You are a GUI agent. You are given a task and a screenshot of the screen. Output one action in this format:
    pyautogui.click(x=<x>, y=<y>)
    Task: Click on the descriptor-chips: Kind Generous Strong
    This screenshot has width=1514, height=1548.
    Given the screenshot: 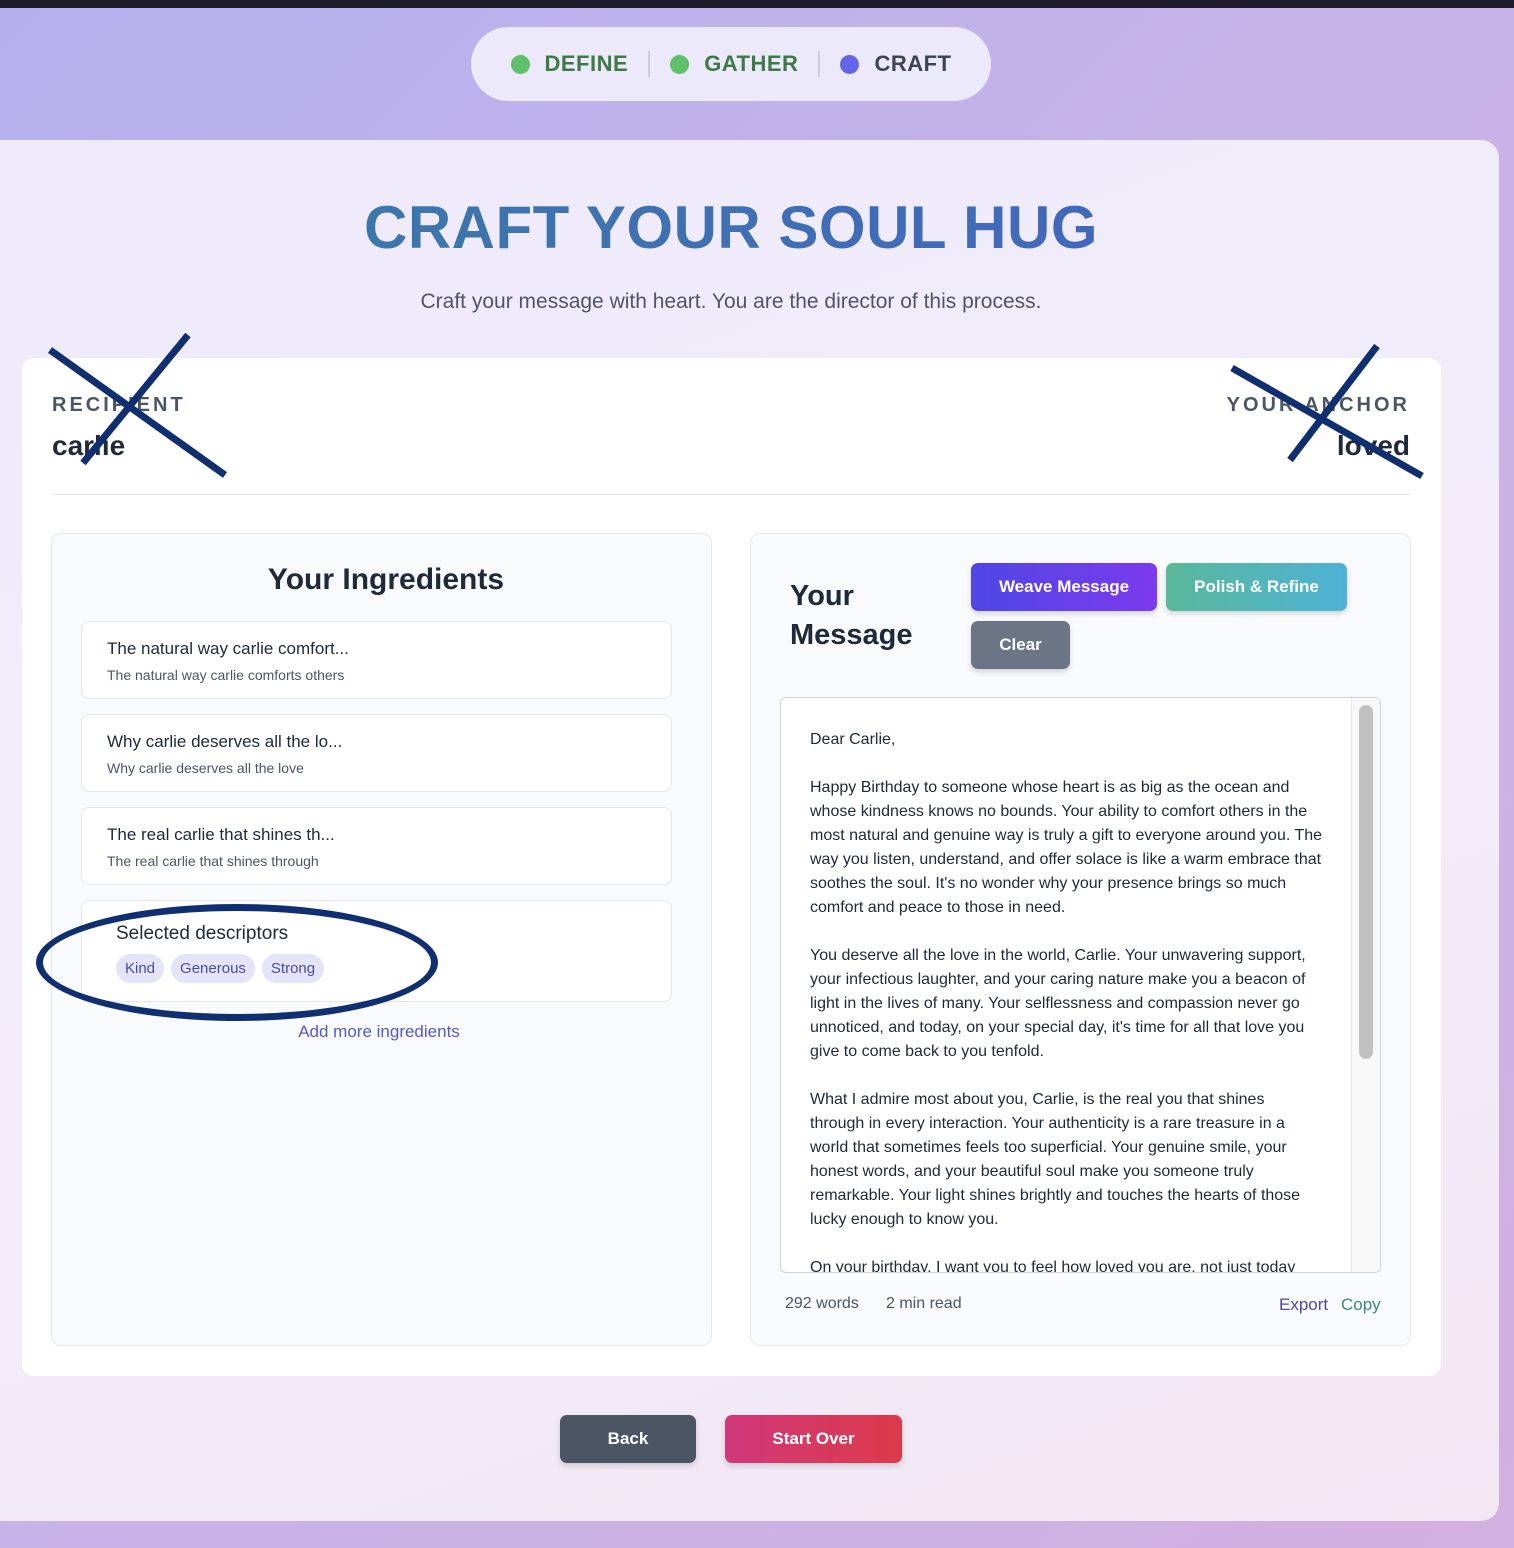 What is the action you would take?
    pyautogui.click(x=220, y=968)
    